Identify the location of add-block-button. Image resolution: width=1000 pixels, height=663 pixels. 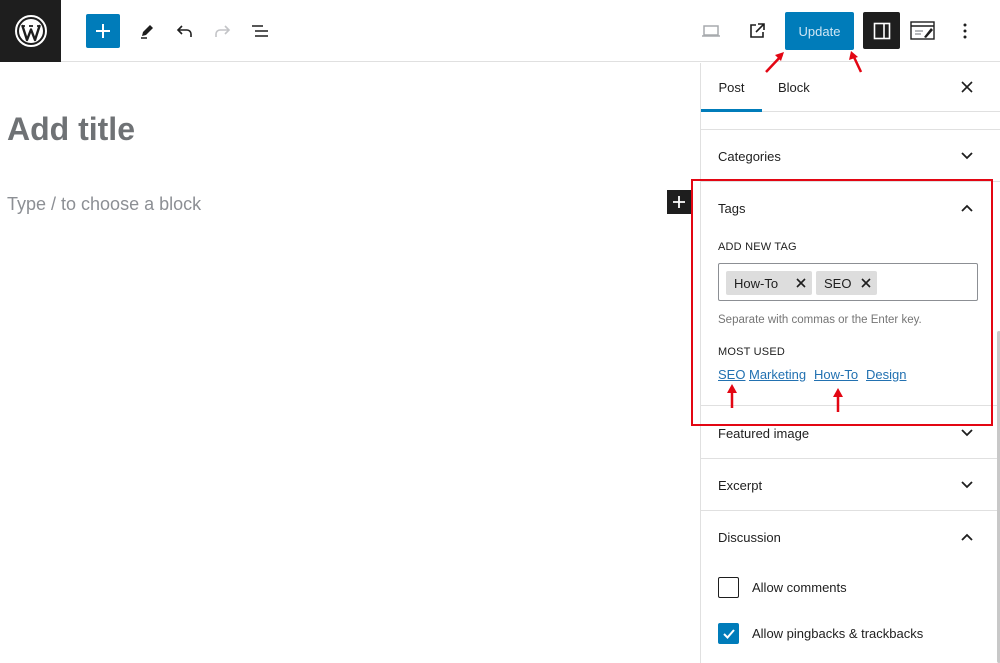
(679, 202).